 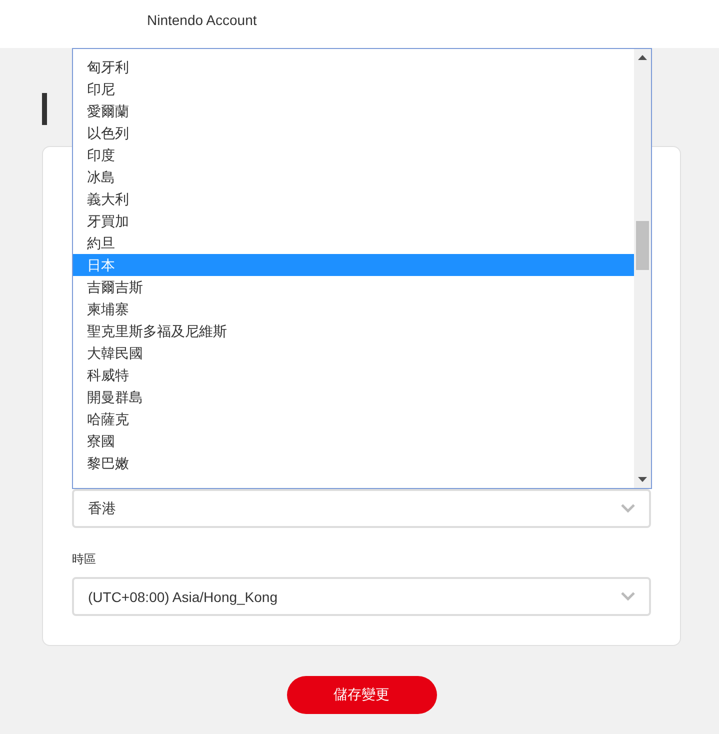 I want to click on dropdown-option: 約旦, so click(x=353, y=243).